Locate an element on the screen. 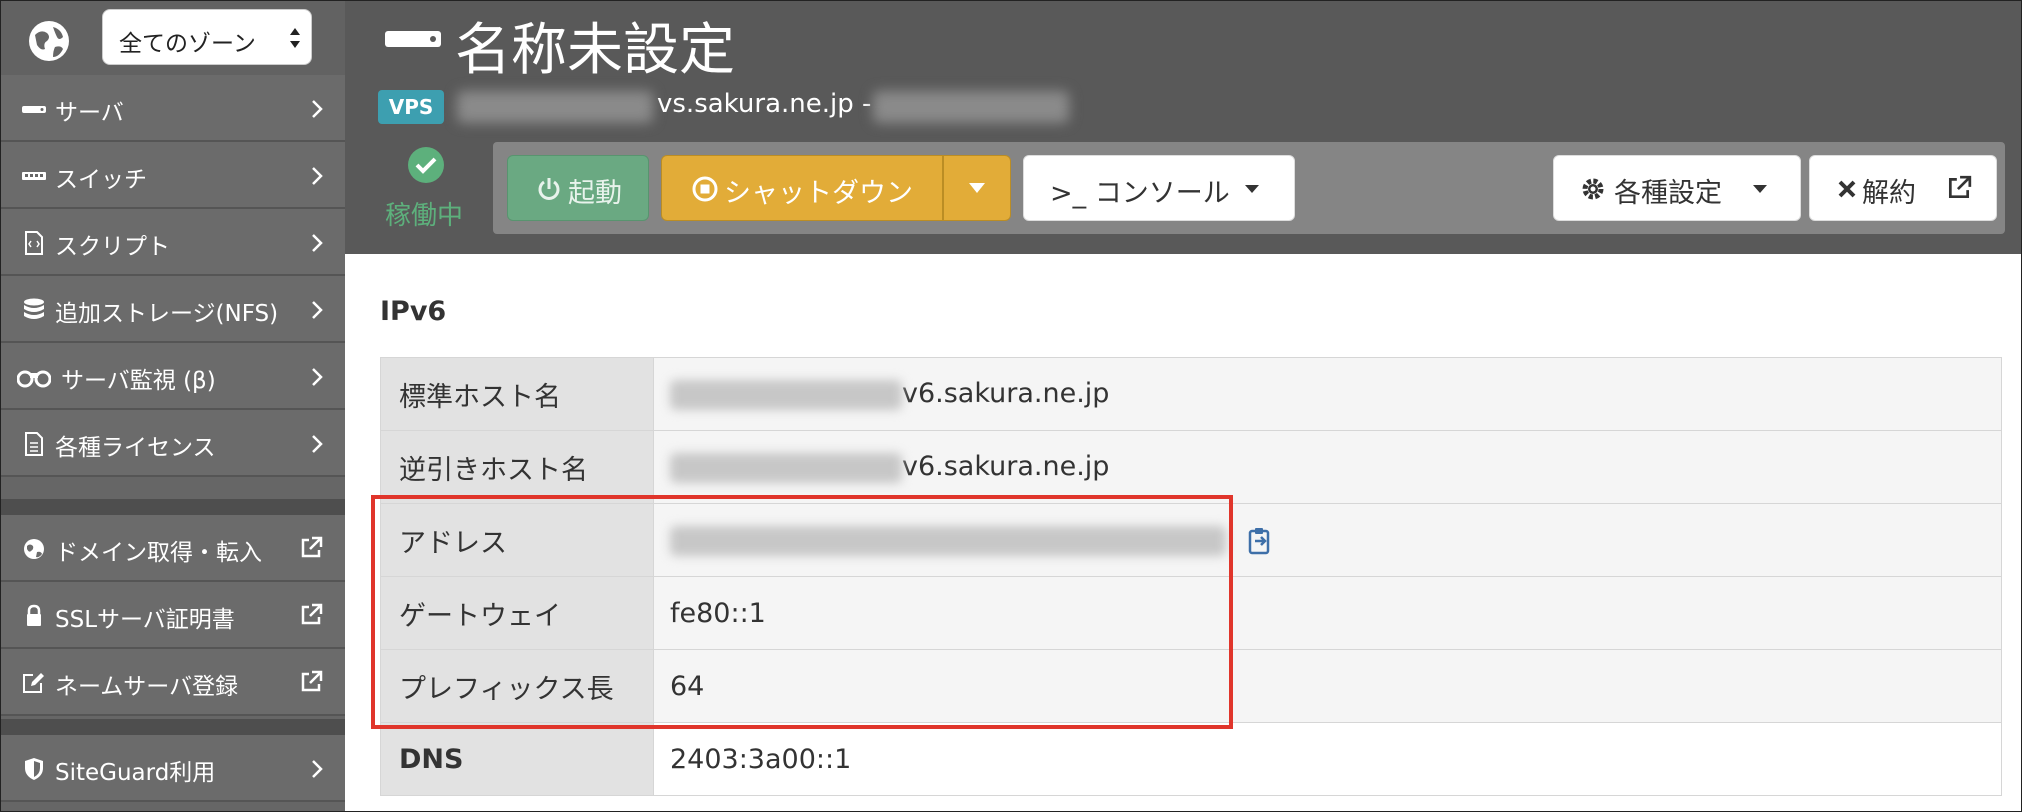 The width and height of the screenshot is (2022, 812). sidebar-item-monitoring: サーバ監視 (β) is located at coordinates (173, 376).